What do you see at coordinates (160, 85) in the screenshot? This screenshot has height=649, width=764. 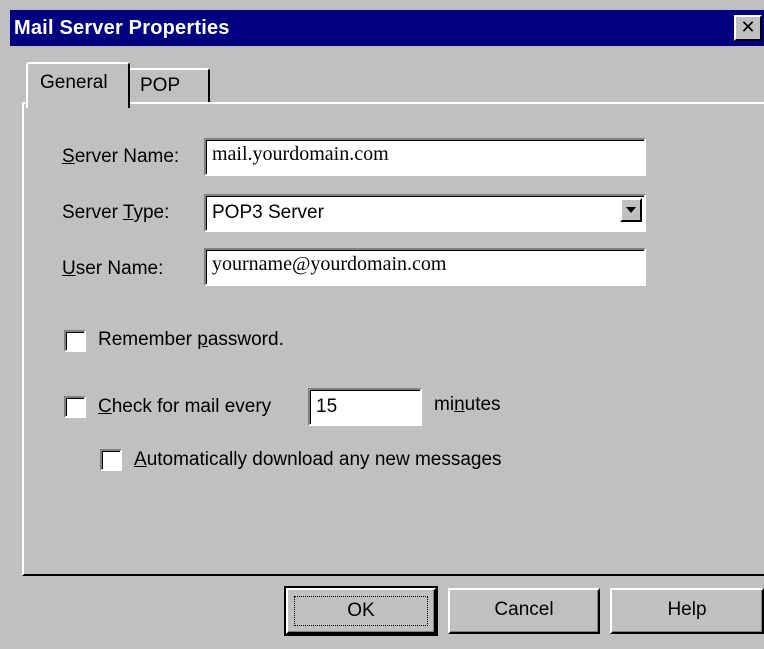 I see `tab-pop-label: POP` at bounding box center [160, 85].